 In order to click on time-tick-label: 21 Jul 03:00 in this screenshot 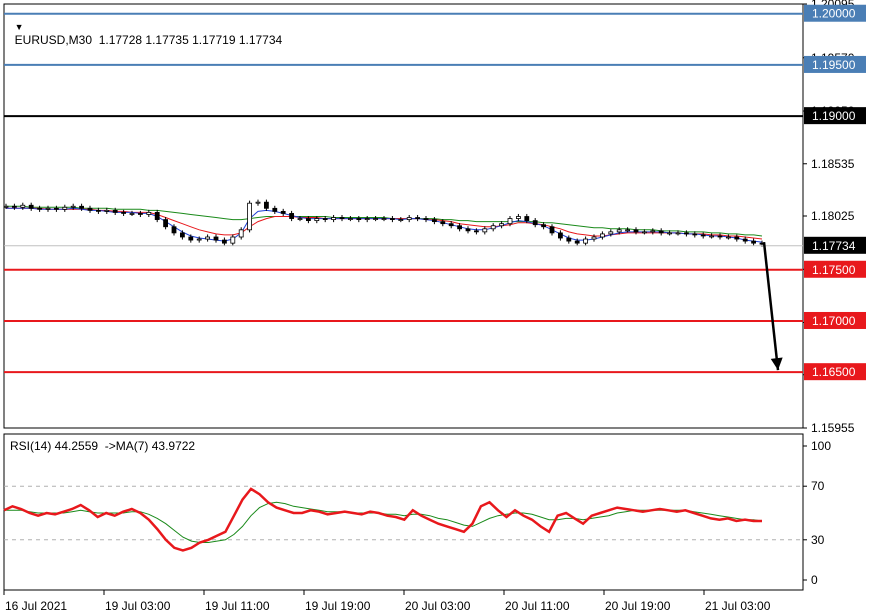, I will do `click(738, 606)`.